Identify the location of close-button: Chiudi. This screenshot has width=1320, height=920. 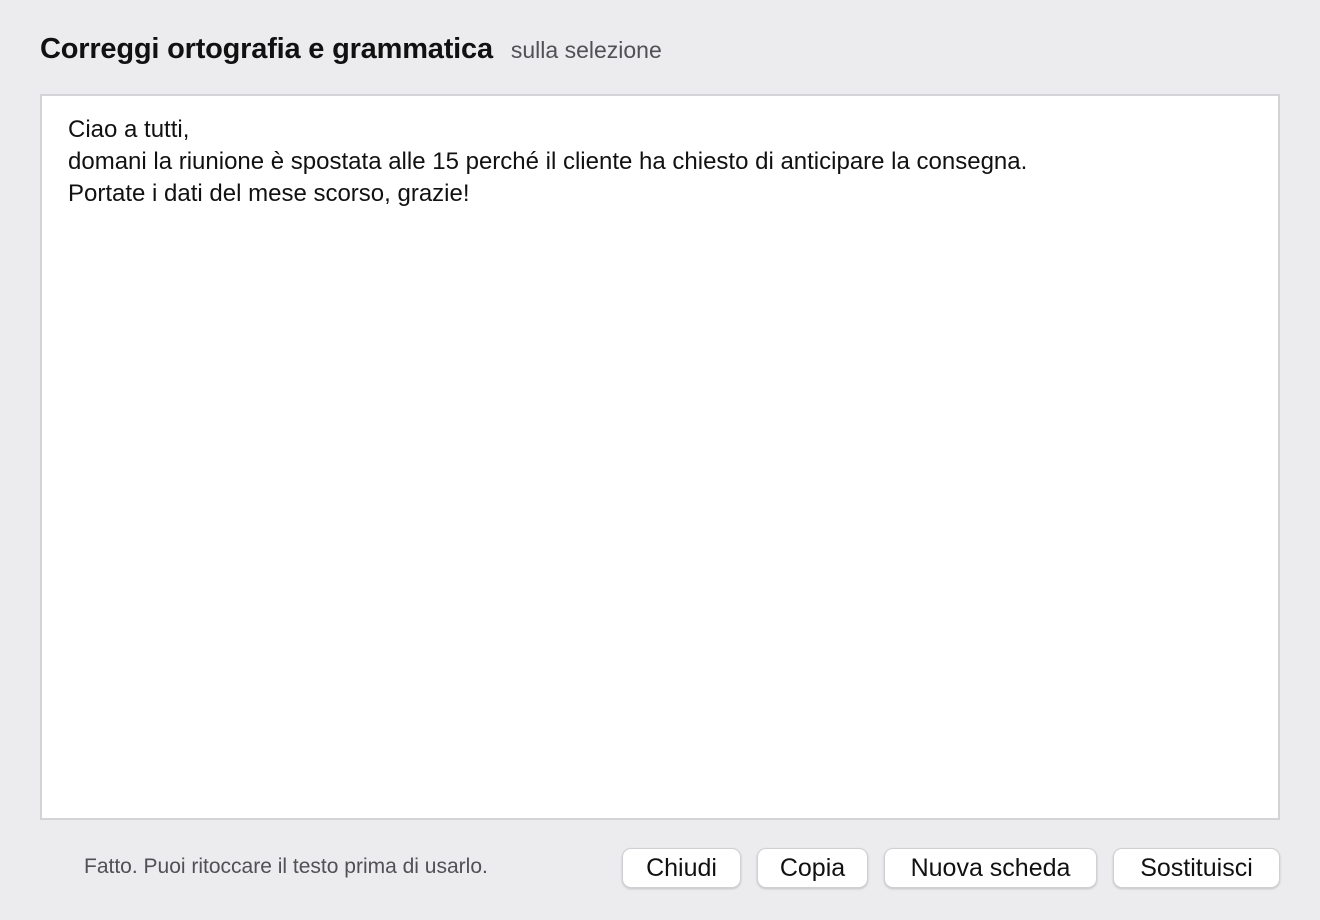
(681, 868).